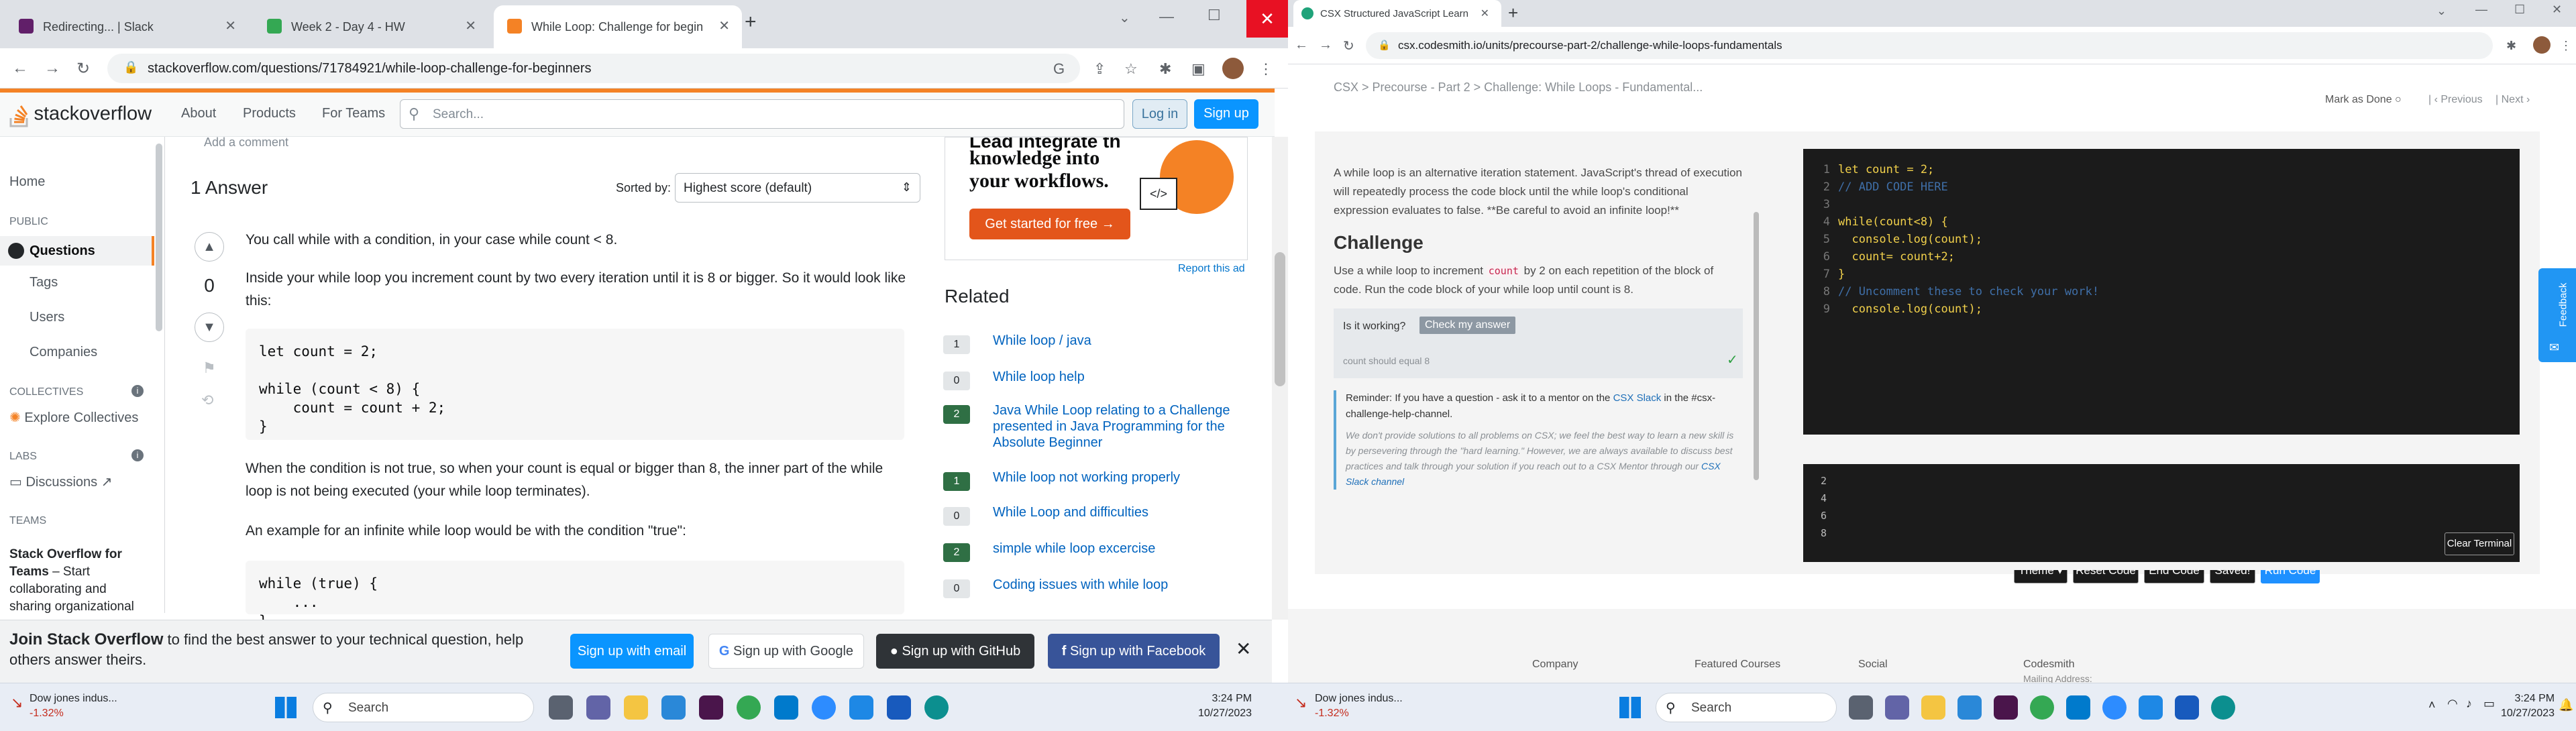  What do you see at coordinates (353, 113) in the screenshot?
I see `nav-for-teams: For Teams` at bounding box center [353, 113].